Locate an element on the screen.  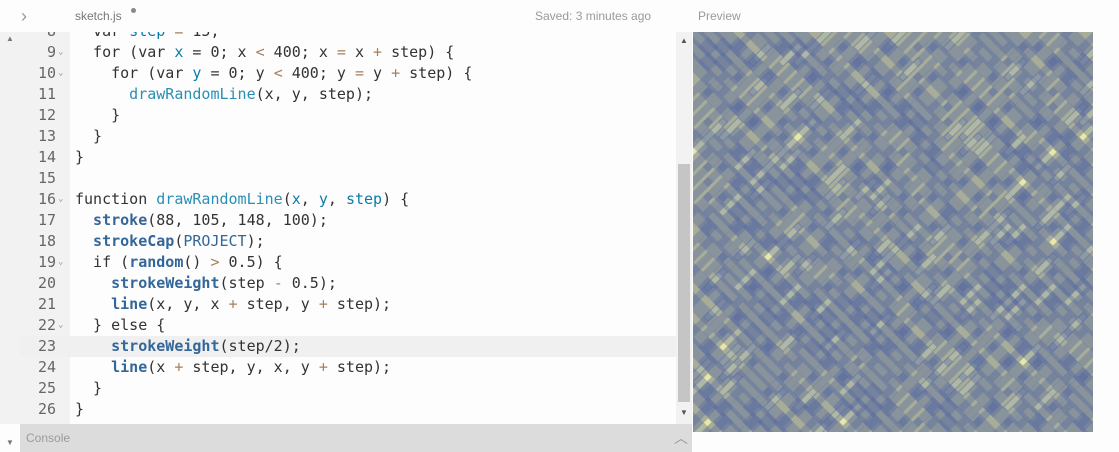
code-line: 14} is located at coordinates (348, 157).